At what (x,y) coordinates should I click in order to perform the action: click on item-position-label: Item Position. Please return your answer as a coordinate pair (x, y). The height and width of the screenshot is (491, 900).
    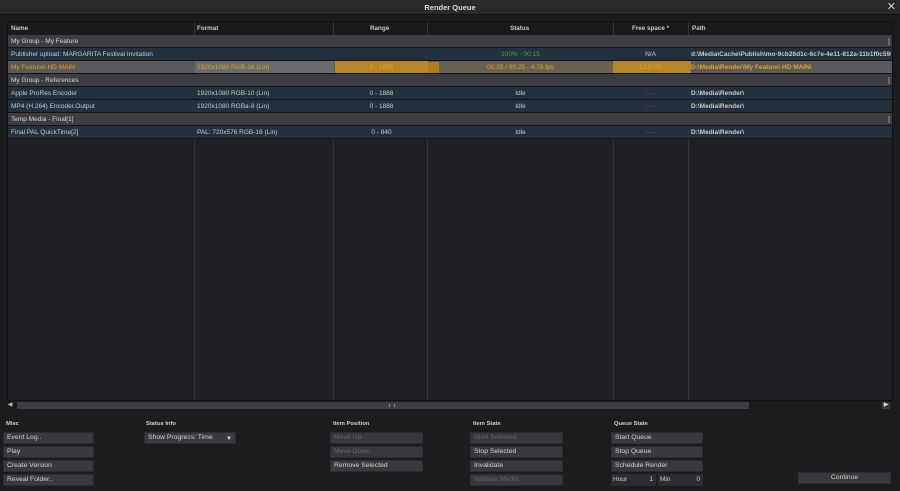
    Looking at the image, I should click on (351, 424).